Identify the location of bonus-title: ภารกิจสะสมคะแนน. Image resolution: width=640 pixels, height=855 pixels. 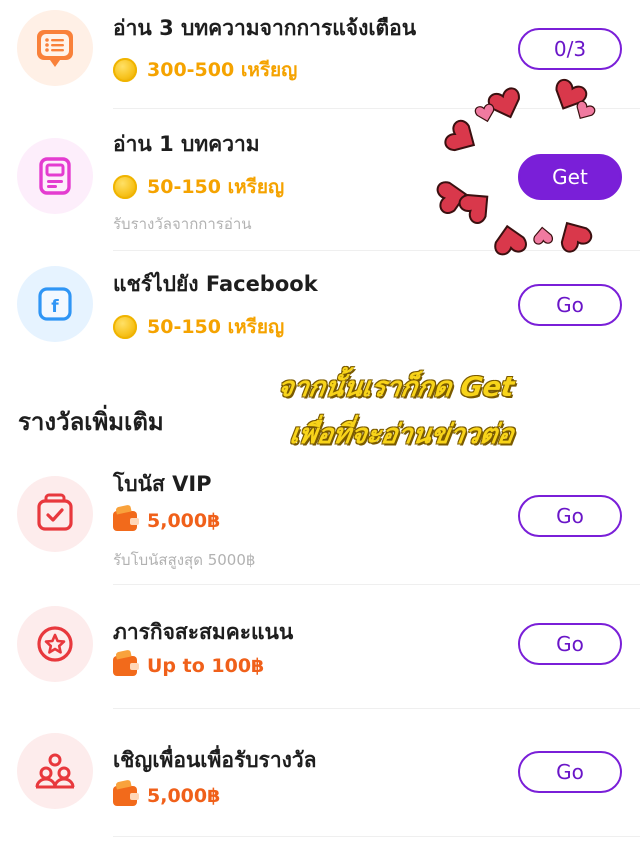
(203, 632).